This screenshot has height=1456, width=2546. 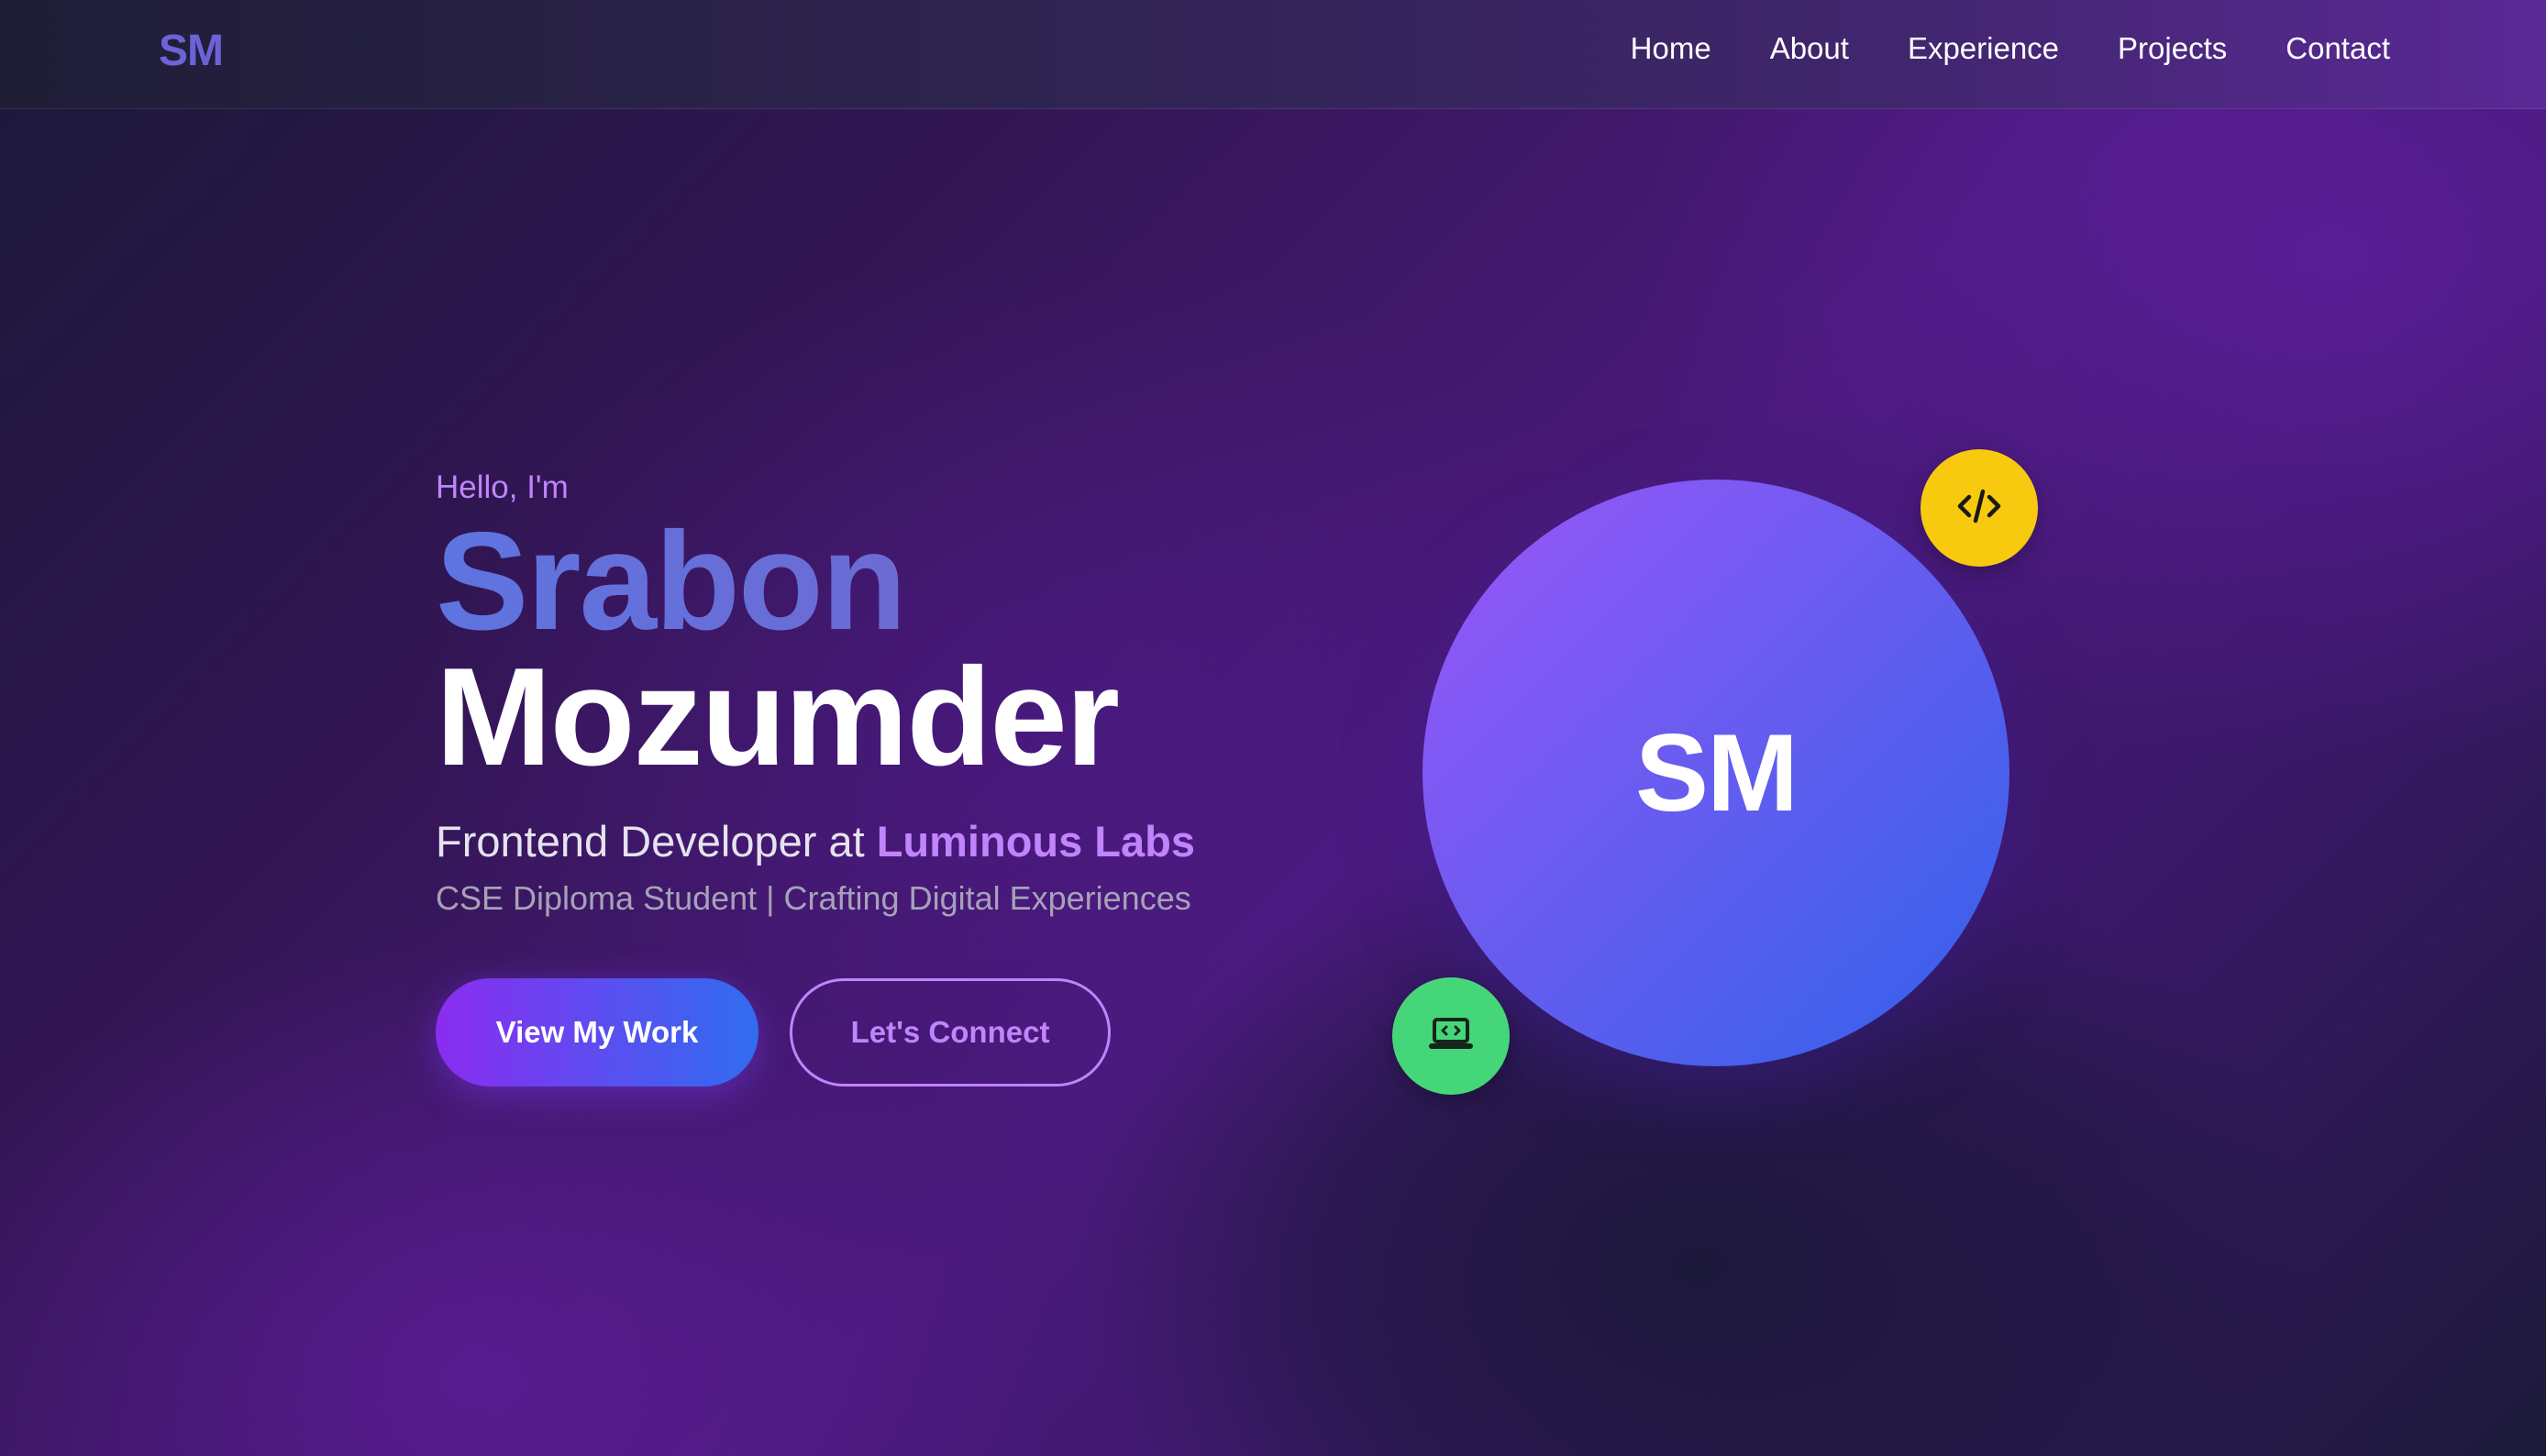 I want to click on avatar-initials: SM, so click(x=1717, y=772).